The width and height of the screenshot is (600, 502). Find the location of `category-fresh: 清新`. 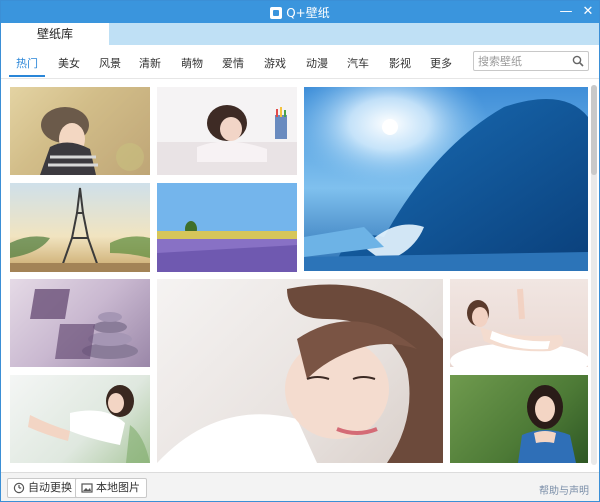

category-fresh: 清新 is located at coordinates (150, 63).